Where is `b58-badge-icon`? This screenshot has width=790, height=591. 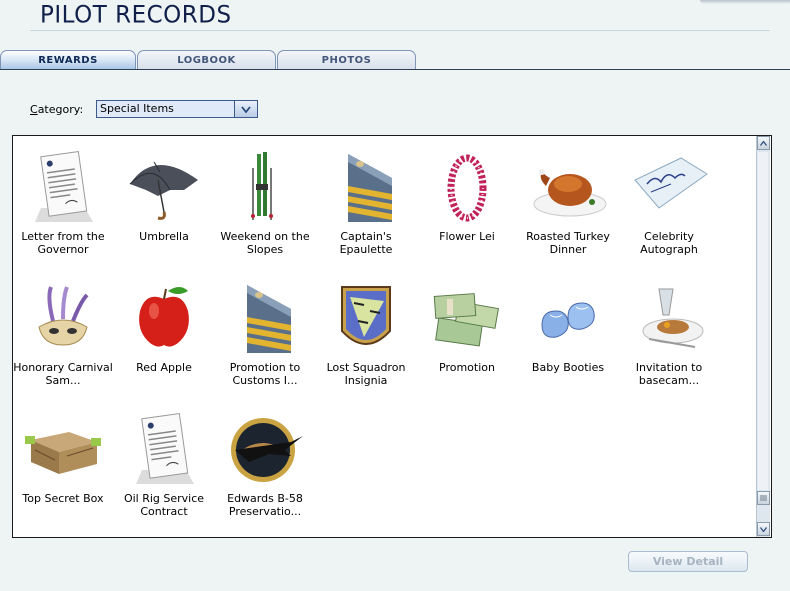 b58-badge-icon is located at coordinates (267, 450).